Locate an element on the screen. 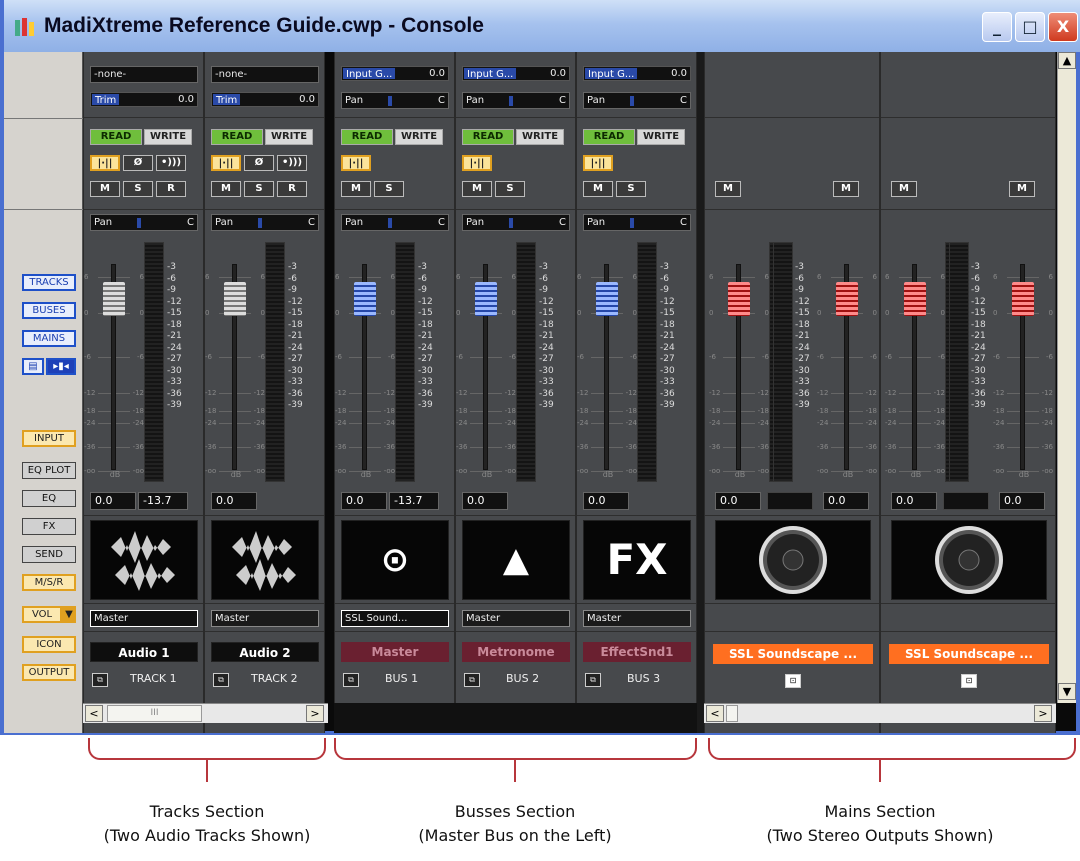 This screenshot has width=1080, height=861. bus-name: EffectSnd1 is located at coordinates (637, 652).